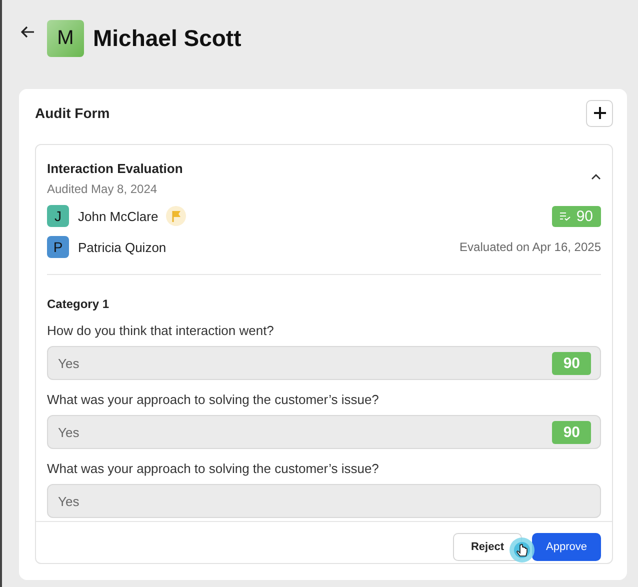 The image size is (638, 587). I want to click on person-name: Patricia Quizon, so click(122, 247).